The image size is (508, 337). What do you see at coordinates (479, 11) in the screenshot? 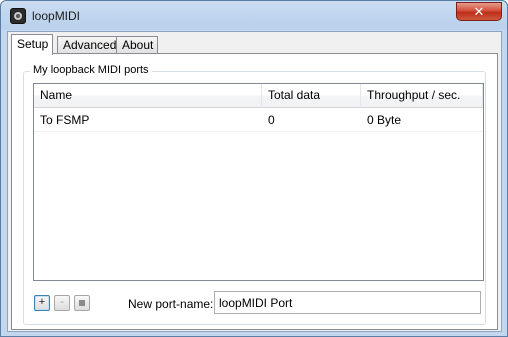
I see `close-button: ✕` at bounding box center [479, 11].